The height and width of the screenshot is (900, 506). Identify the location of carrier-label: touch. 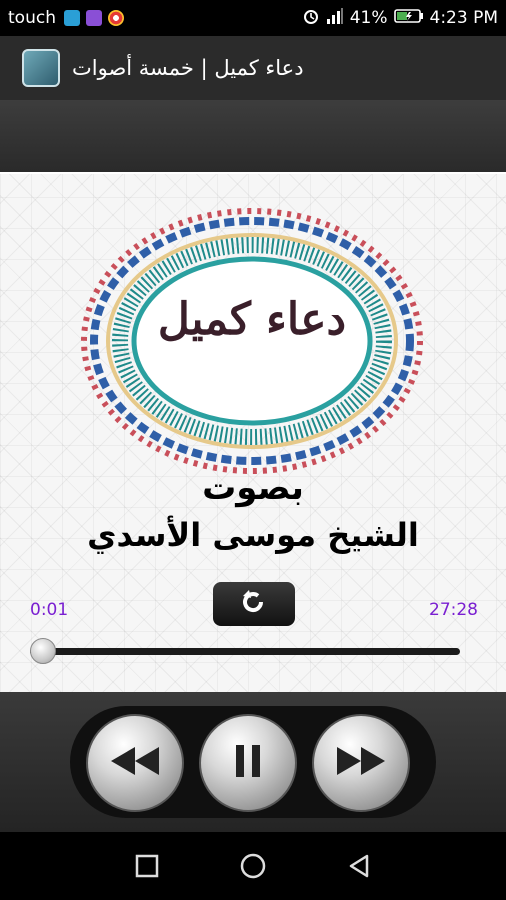
(32, 18).